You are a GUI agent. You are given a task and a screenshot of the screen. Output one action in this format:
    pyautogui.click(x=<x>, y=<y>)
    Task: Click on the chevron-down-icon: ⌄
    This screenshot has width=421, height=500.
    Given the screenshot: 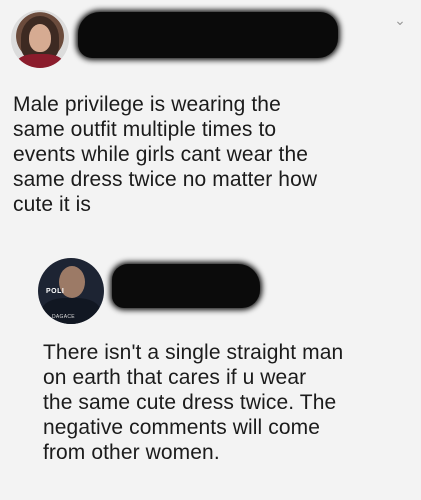 What is the action you would take?
    pyautogui.click(x=400, y=20)
    